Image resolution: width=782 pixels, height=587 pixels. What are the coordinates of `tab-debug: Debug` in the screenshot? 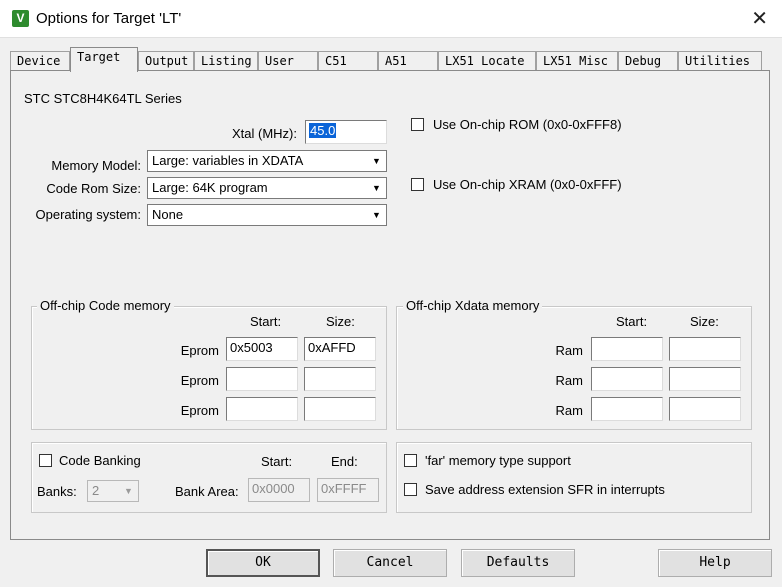 It's located at (648, 61).